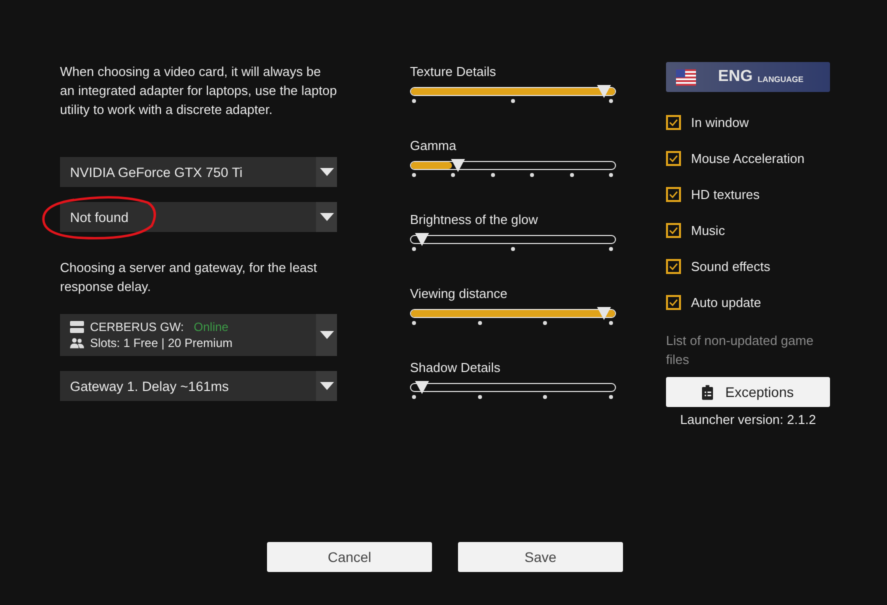  Describe the element at coordinates (748, 194) in the screenshot. I see `checkbox-option: HD textures` at that location.